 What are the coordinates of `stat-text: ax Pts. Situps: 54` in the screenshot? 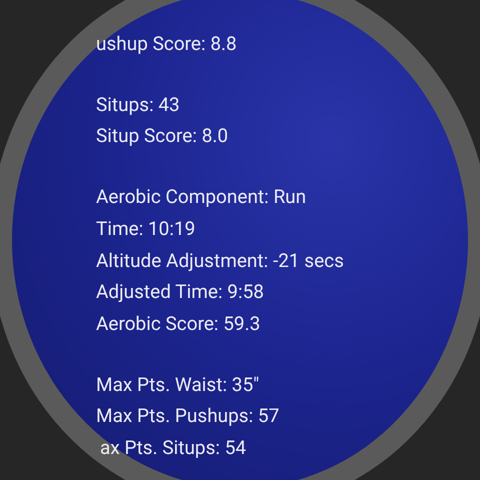 It's located at (173, 448).